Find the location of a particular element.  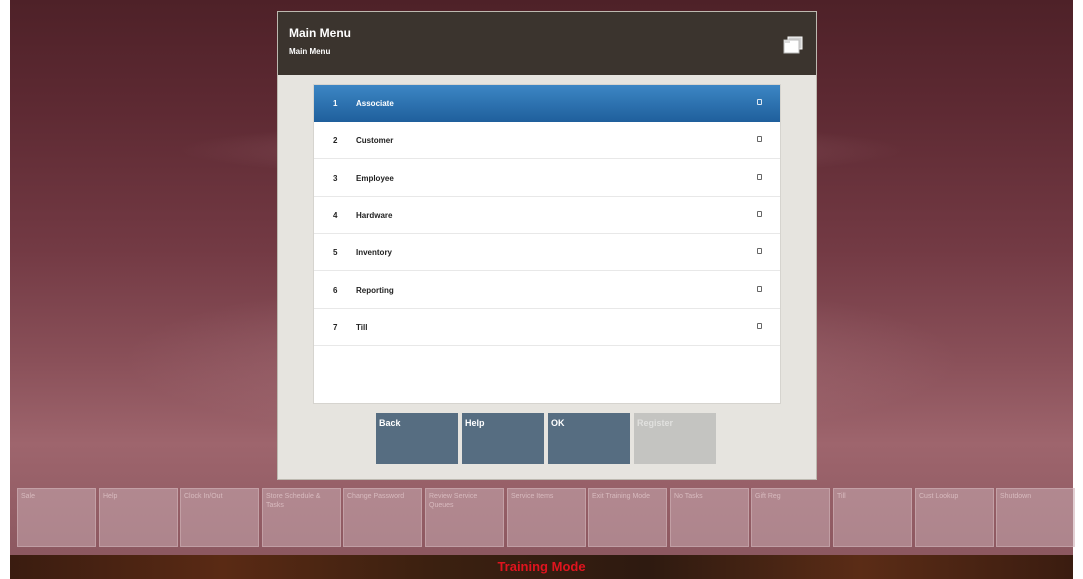

function-key-12: Cust Lookup is located at coordinates (954, 517).